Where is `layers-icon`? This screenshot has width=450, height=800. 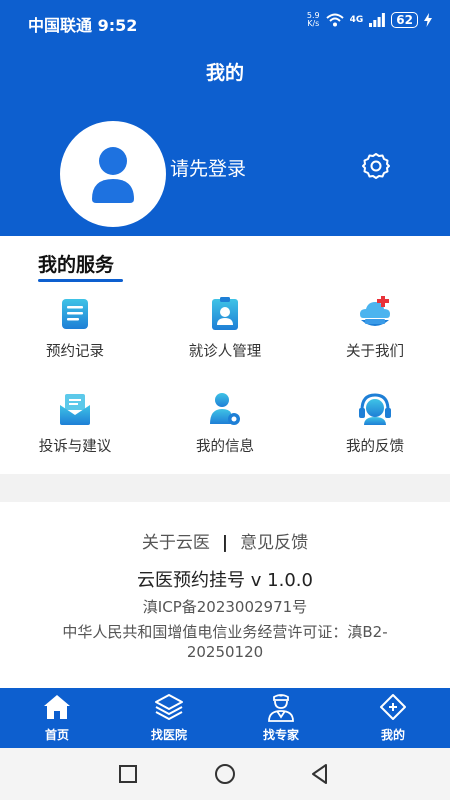
layers-icon is located at coordinates (169, 707).